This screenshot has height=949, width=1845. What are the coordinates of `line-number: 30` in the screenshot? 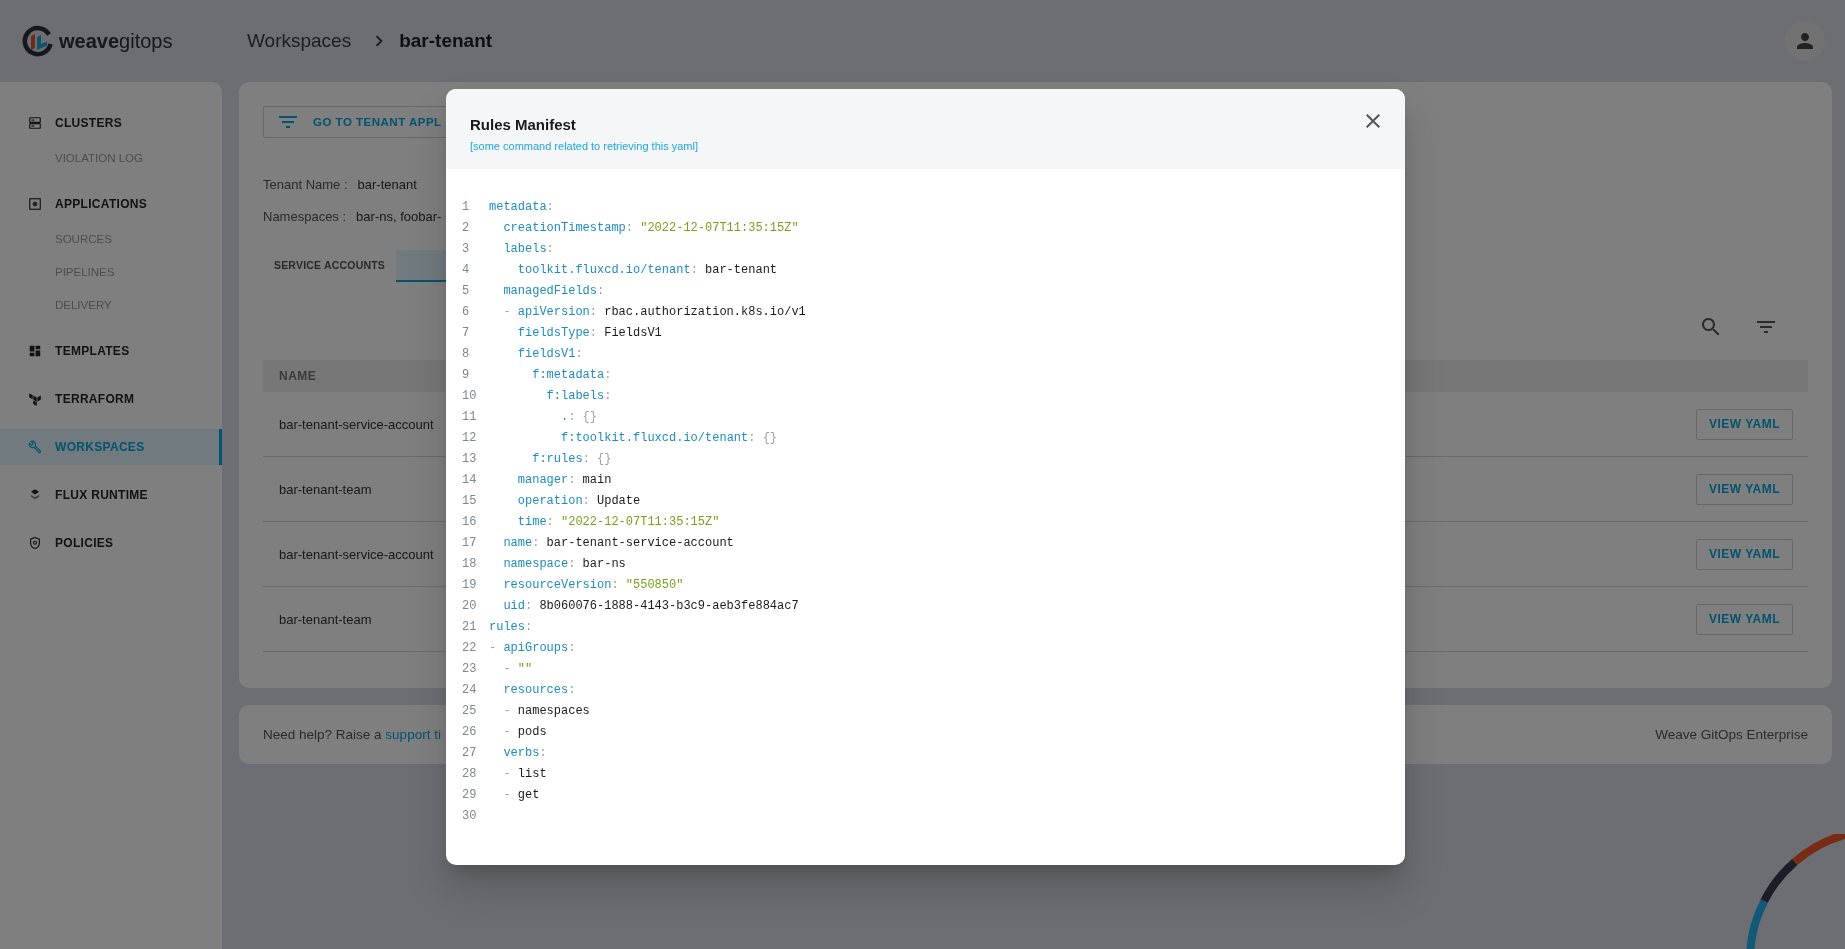 It's located at (470, 816).